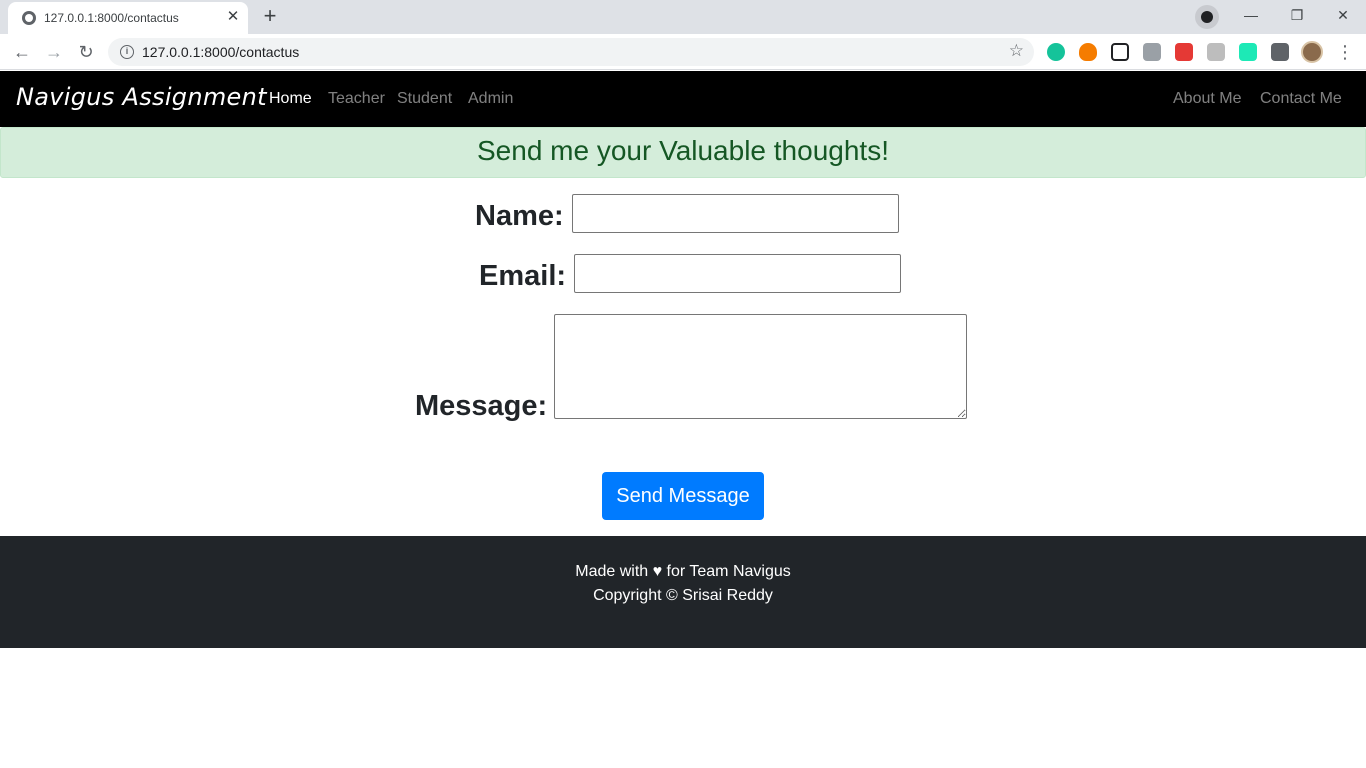  Describe the element at coordinates (683, 17) in the screenshot. I see `browser-tab-strip: 127.0.0.1:8000/contactus ✕ + — ❐ ✕` at that location.